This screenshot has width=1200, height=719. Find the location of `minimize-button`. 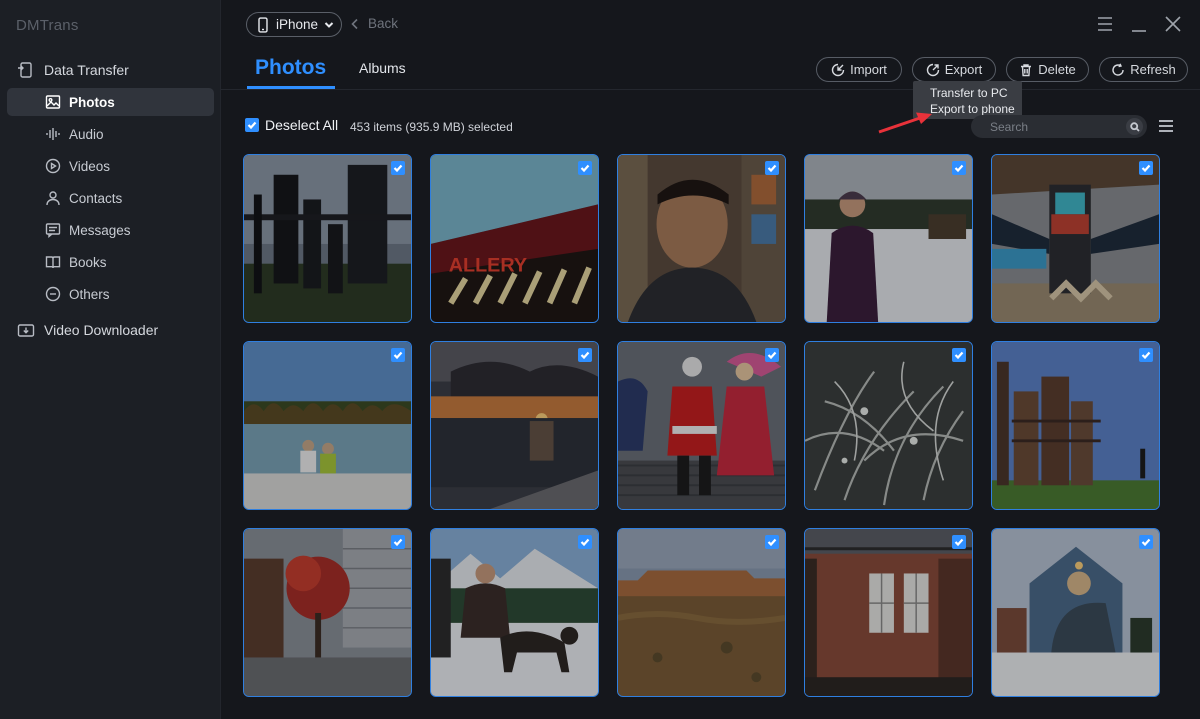

minimize-button is located at coordinates (1139, 24).